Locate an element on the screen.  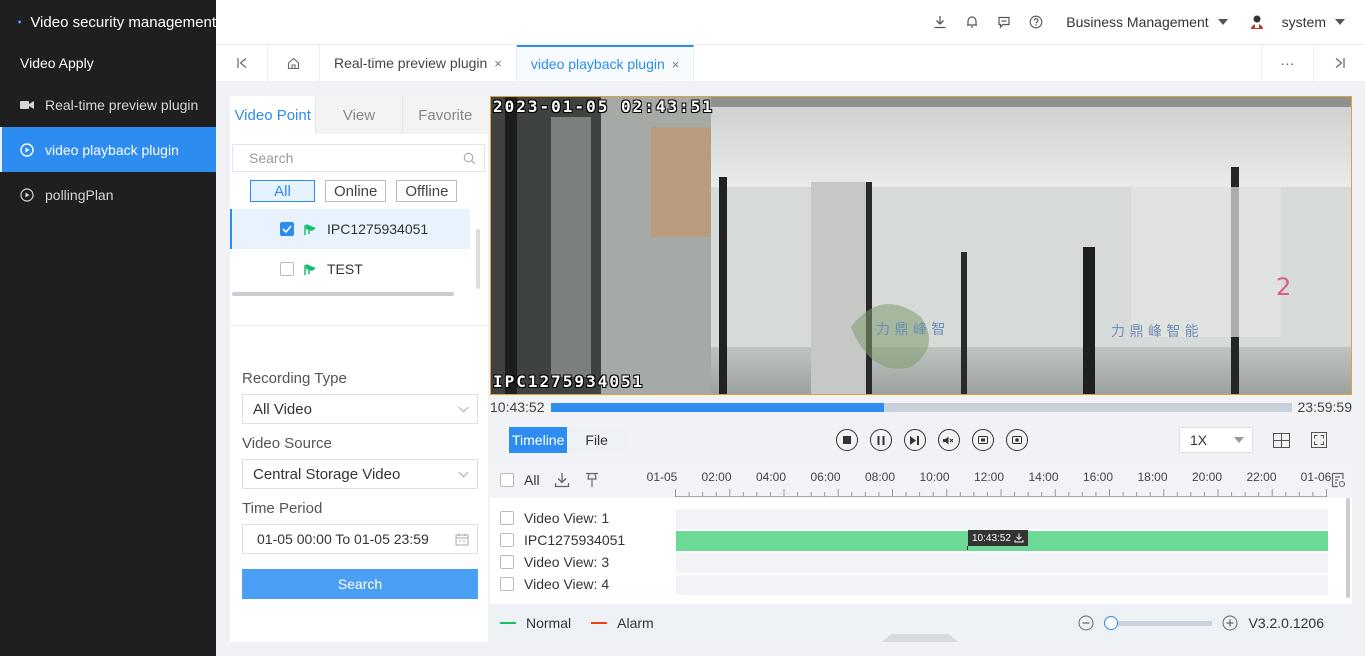
fullscreen-button is located at coordinates (1319, 440).